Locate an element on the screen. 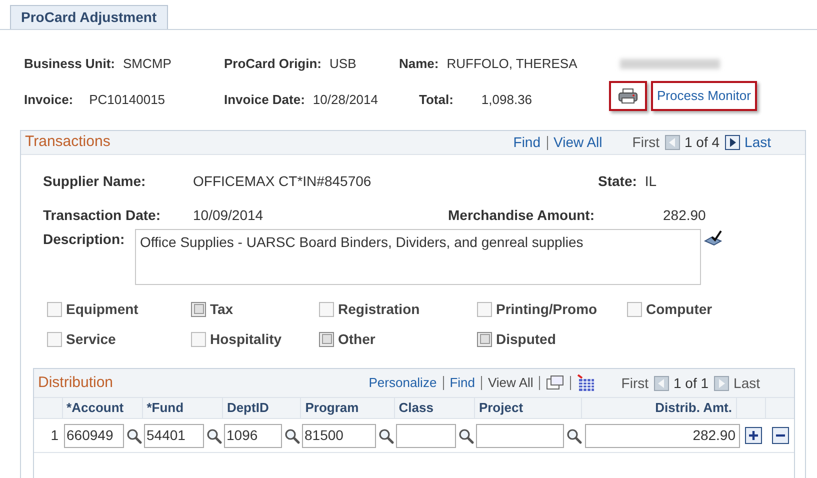 This screenshot has height=478, width=817. checkbox-label: Computer is located at coordinates (679, 309).